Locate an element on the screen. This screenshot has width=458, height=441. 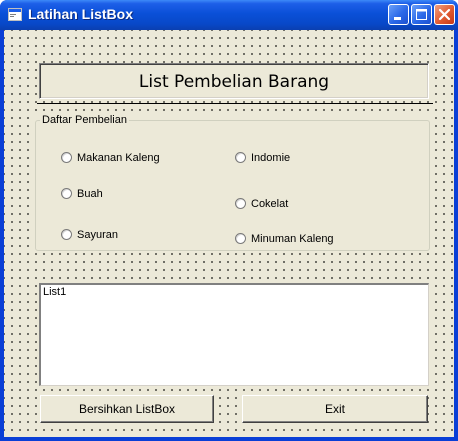
close-icon is located at coordinates (444, 14).